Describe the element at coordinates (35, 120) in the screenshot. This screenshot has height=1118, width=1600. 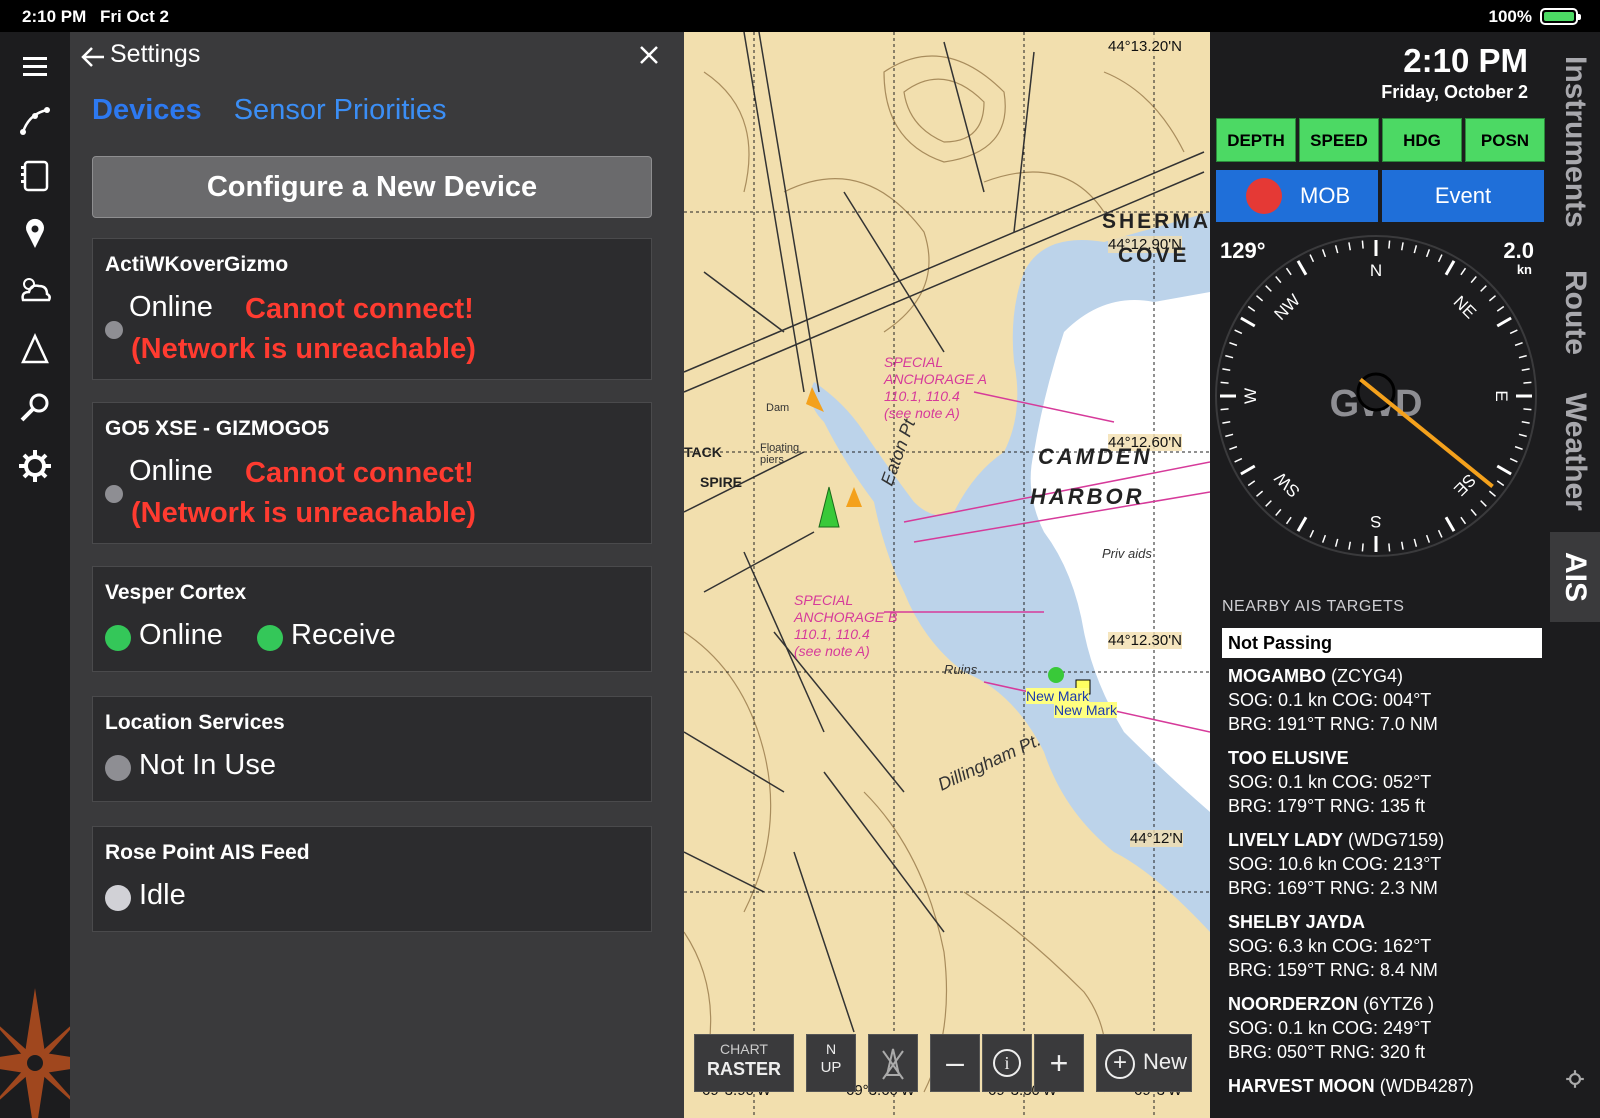
I see `route-icon` at that location.